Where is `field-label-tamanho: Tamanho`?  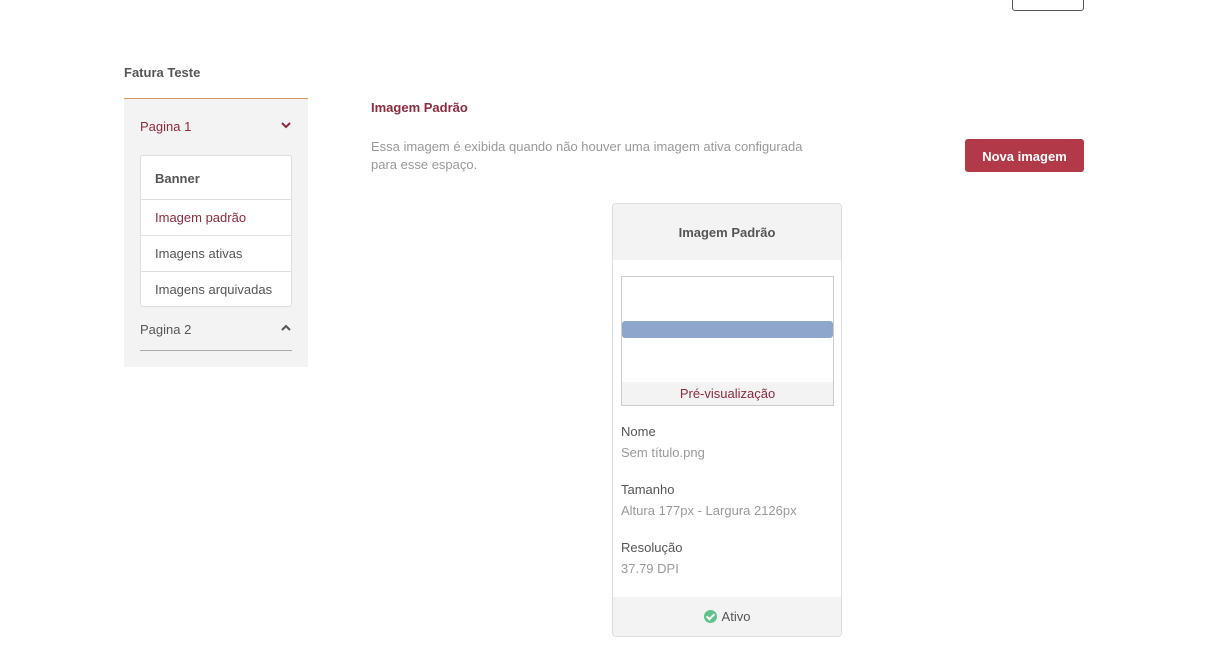 field-label-tamanho: Tamanho is located at coordinates (648, 489).